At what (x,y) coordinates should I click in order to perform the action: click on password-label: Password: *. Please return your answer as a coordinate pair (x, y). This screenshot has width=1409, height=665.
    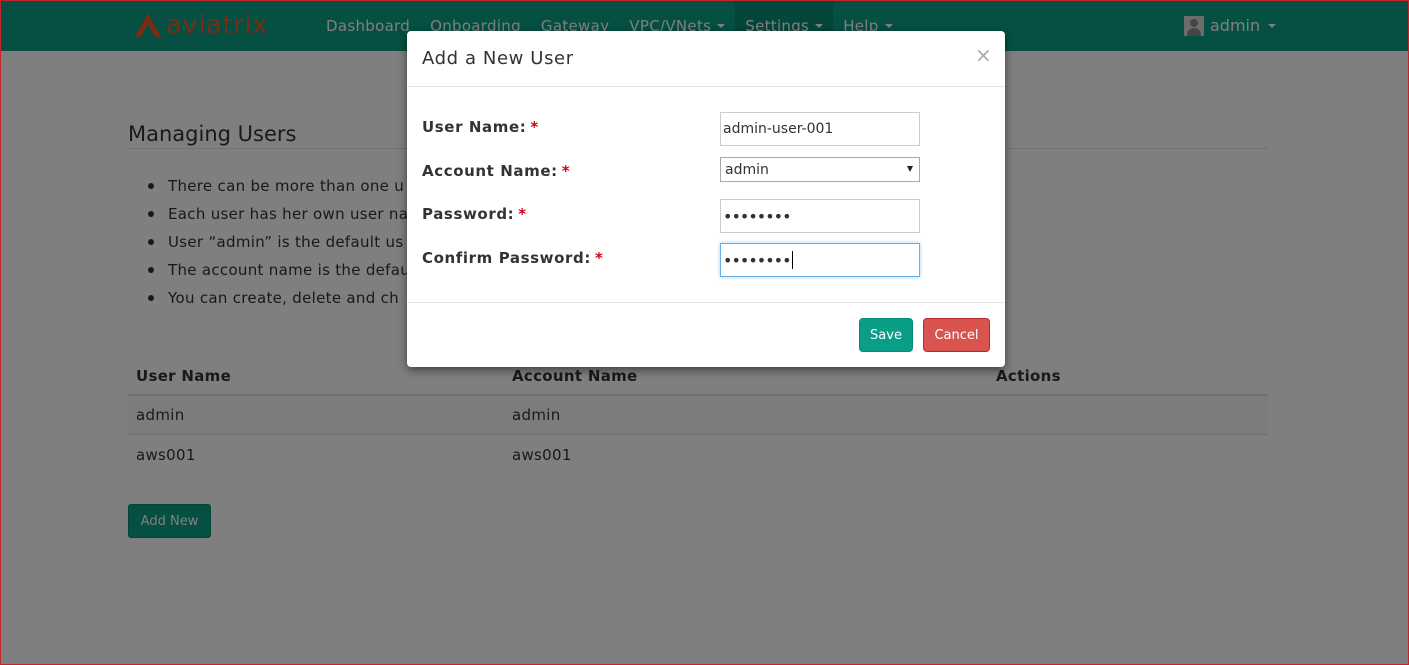
    Looking at the image, I should click on (474, 214).